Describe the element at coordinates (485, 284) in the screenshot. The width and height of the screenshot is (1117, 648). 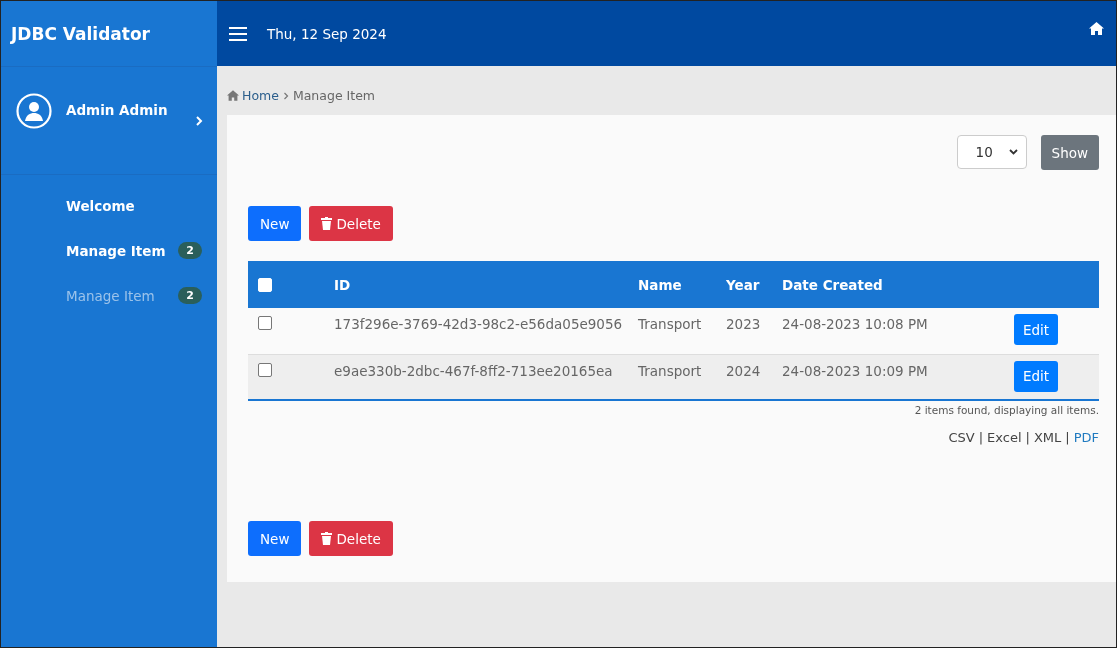
I see `column-header: ID` at that location.